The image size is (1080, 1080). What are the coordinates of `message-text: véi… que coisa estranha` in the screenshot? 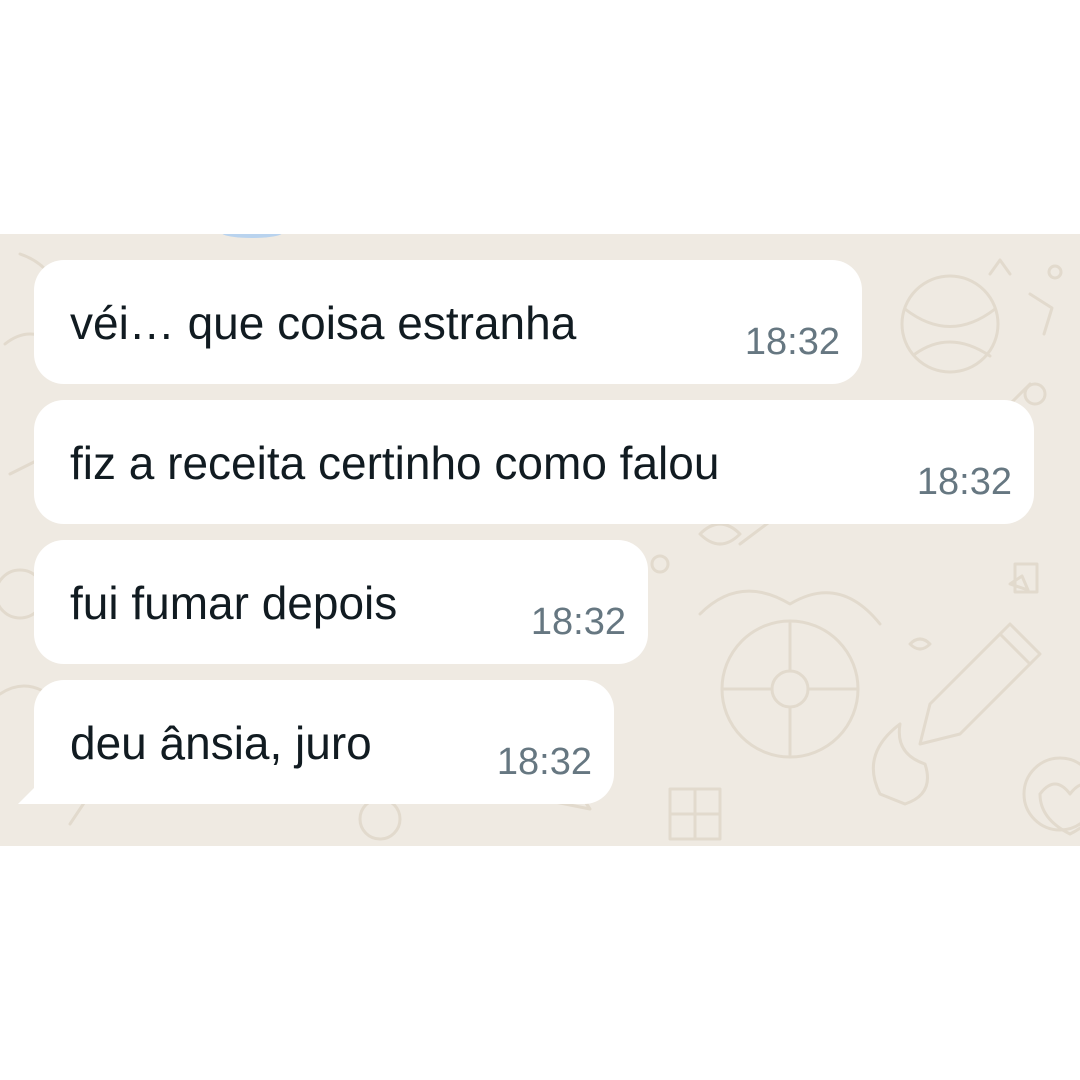 It's located at (323, 323).